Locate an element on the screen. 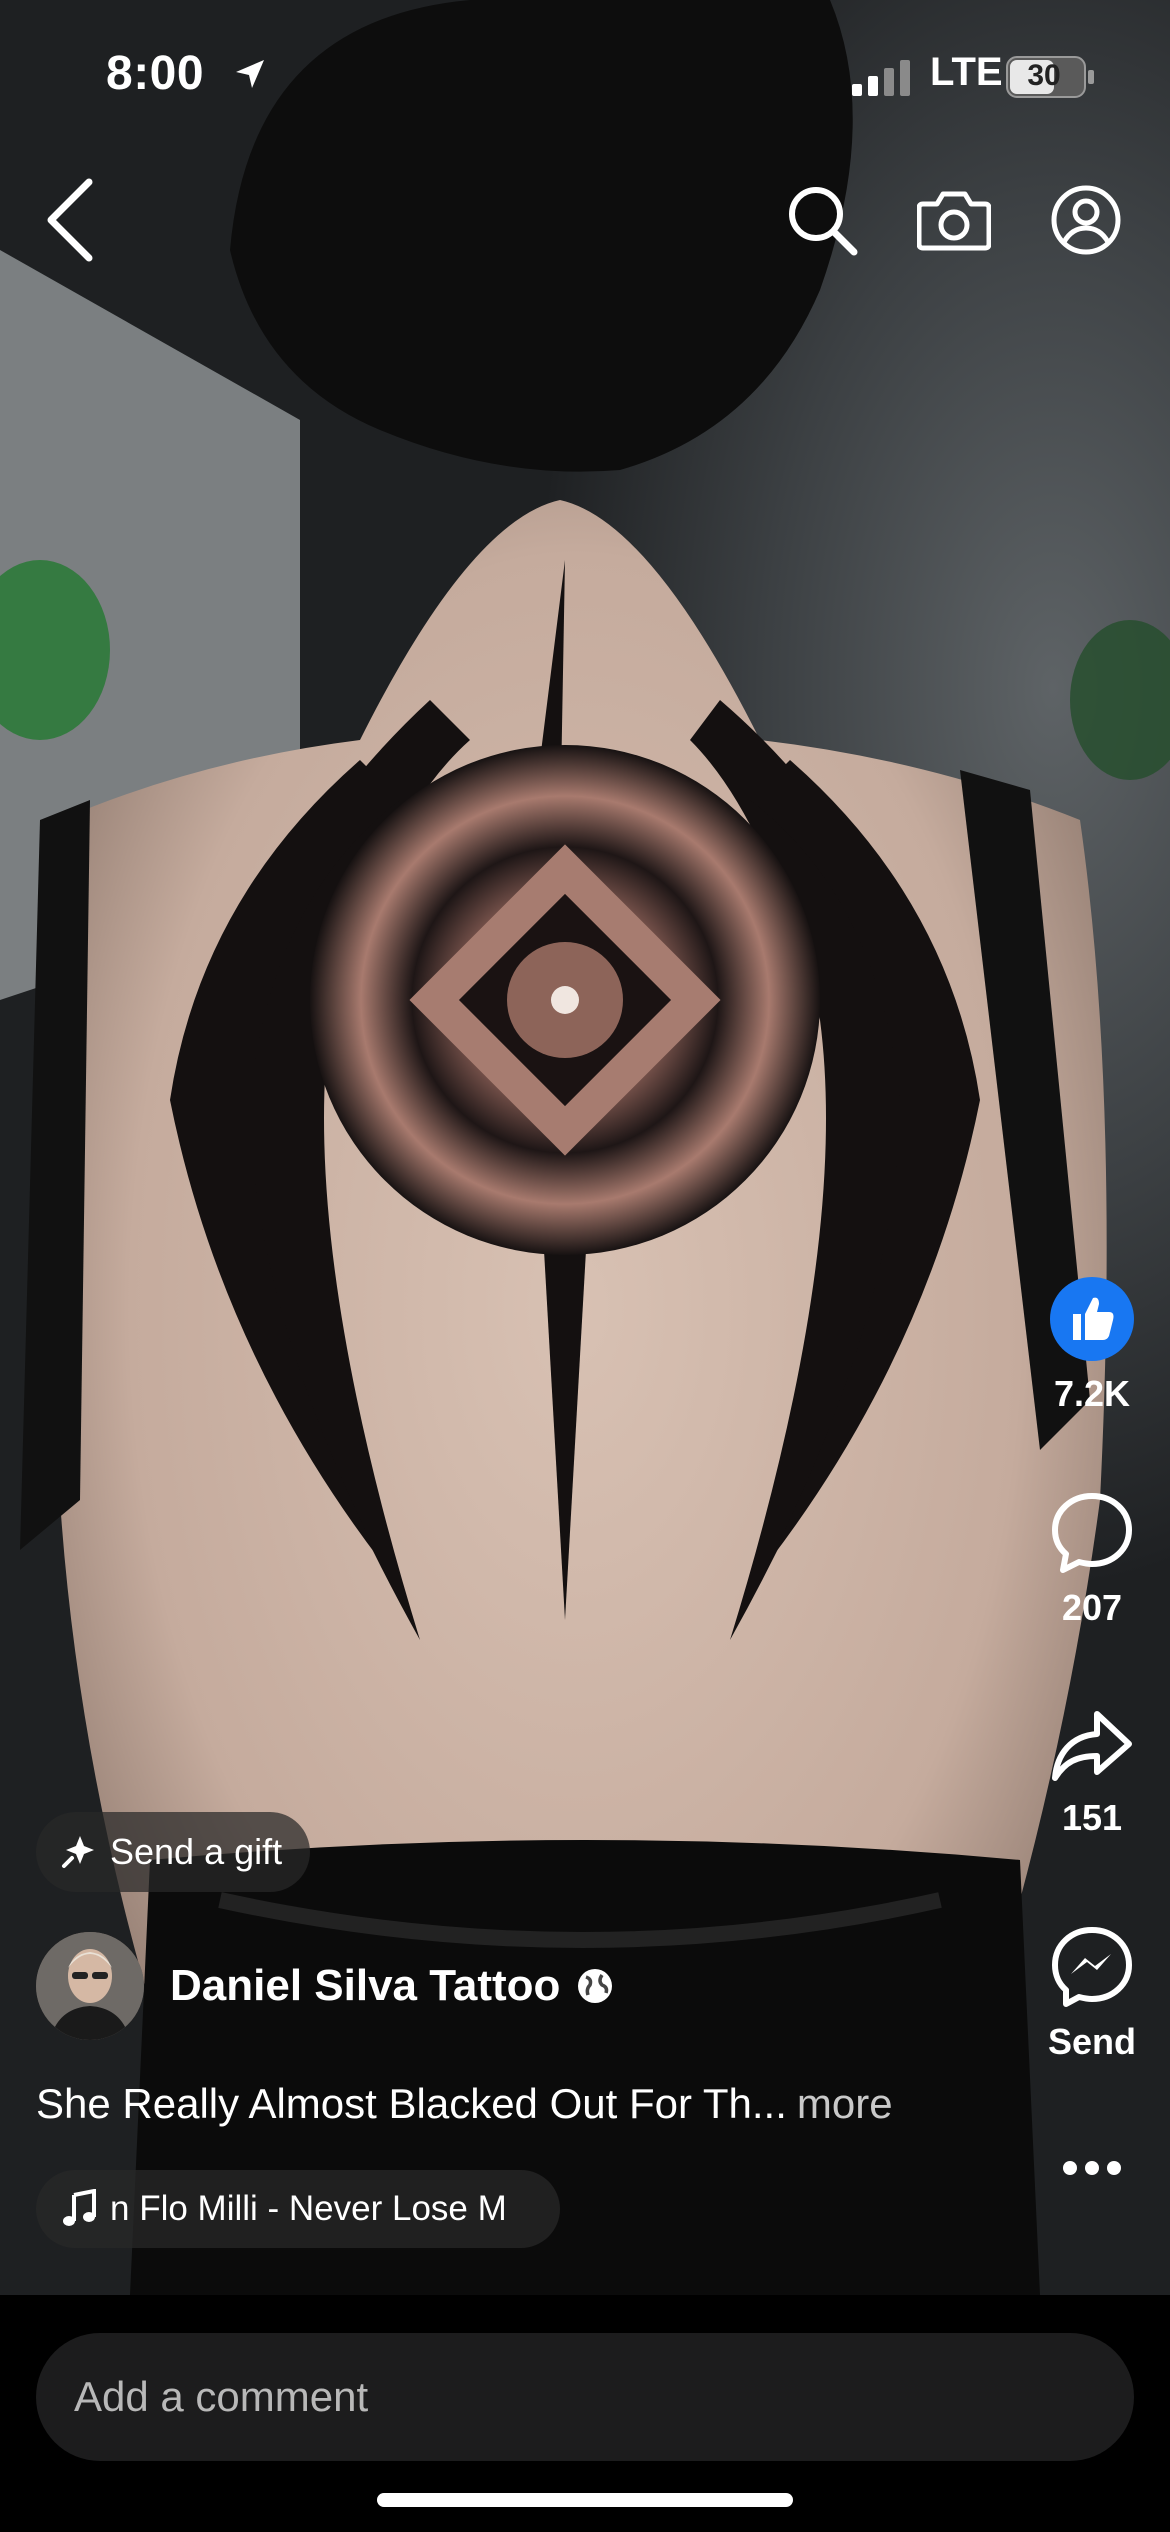 The image size is (1170, 2532). music-note-icon is located at coordinates (79, 2207).